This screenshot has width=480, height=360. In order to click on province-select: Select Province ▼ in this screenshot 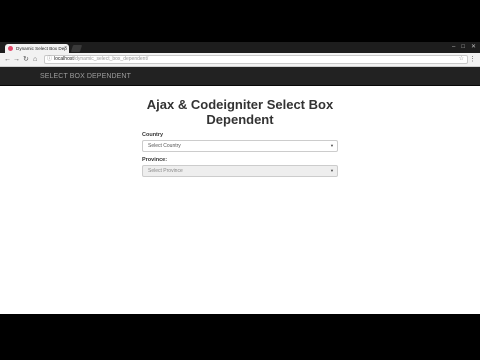, I will do `click(240, 171)`.